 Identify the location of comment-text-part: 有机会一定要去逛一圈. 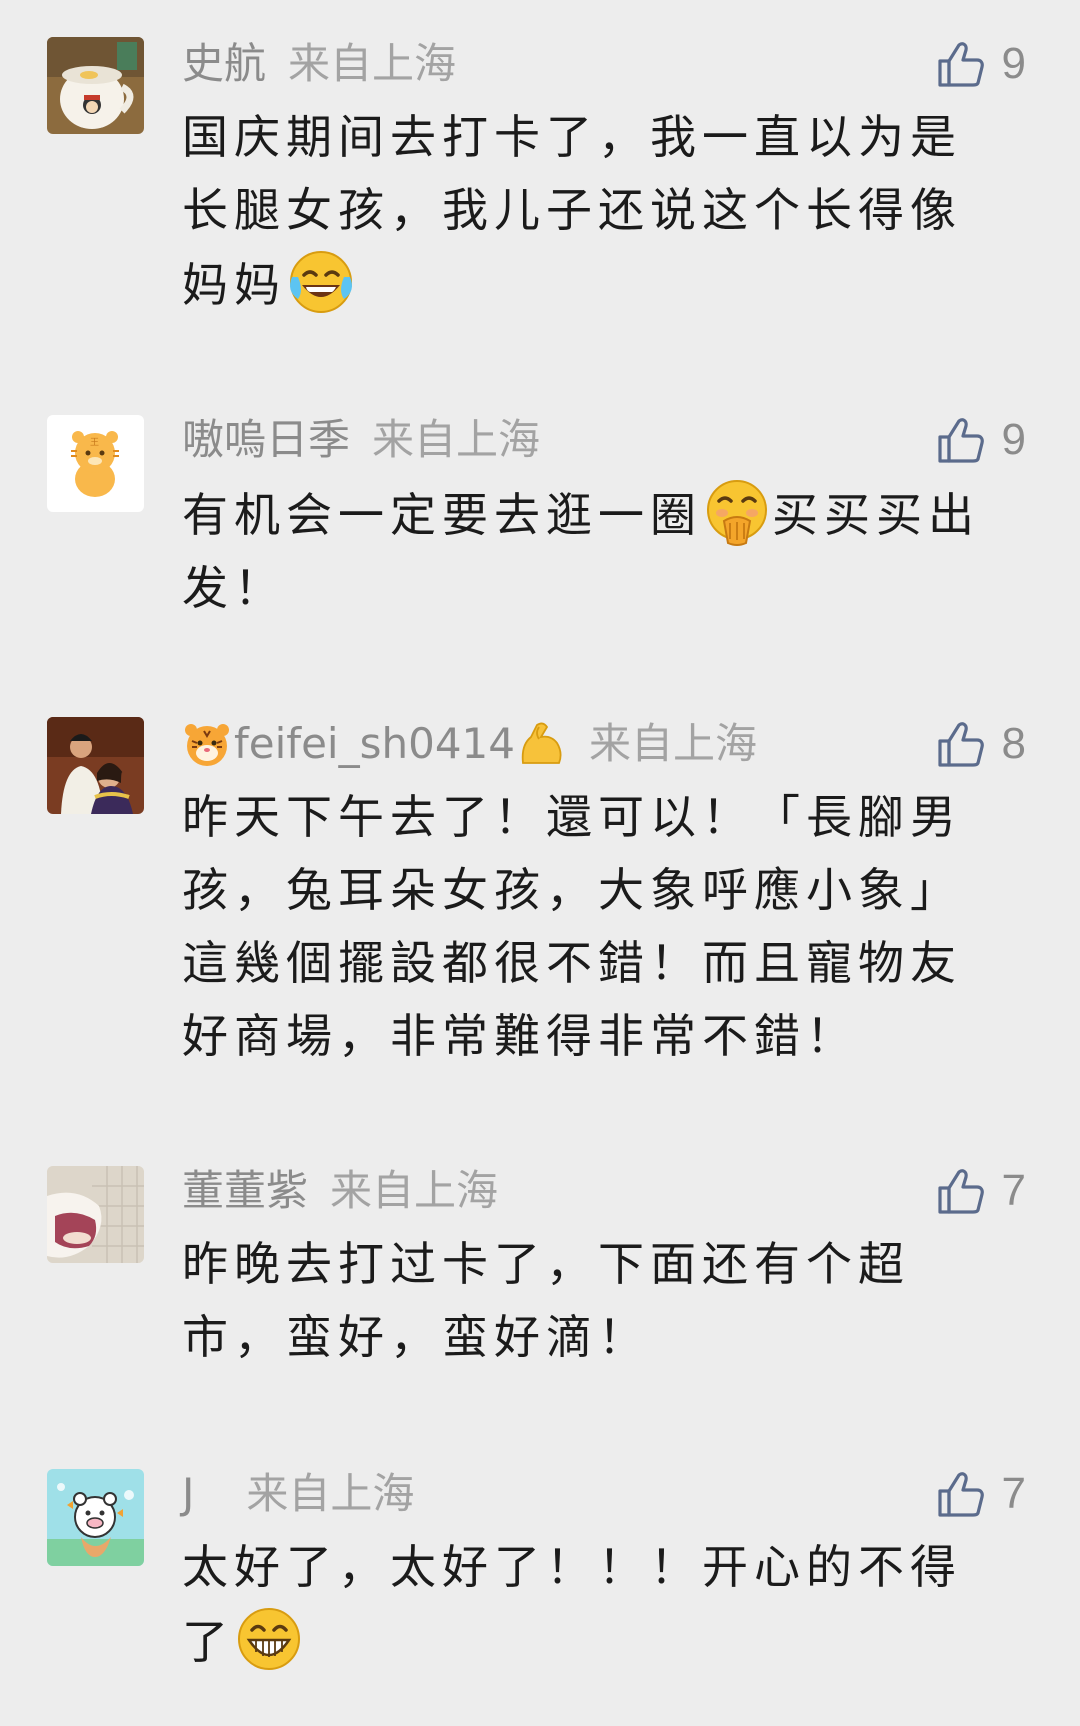
(442, 515).